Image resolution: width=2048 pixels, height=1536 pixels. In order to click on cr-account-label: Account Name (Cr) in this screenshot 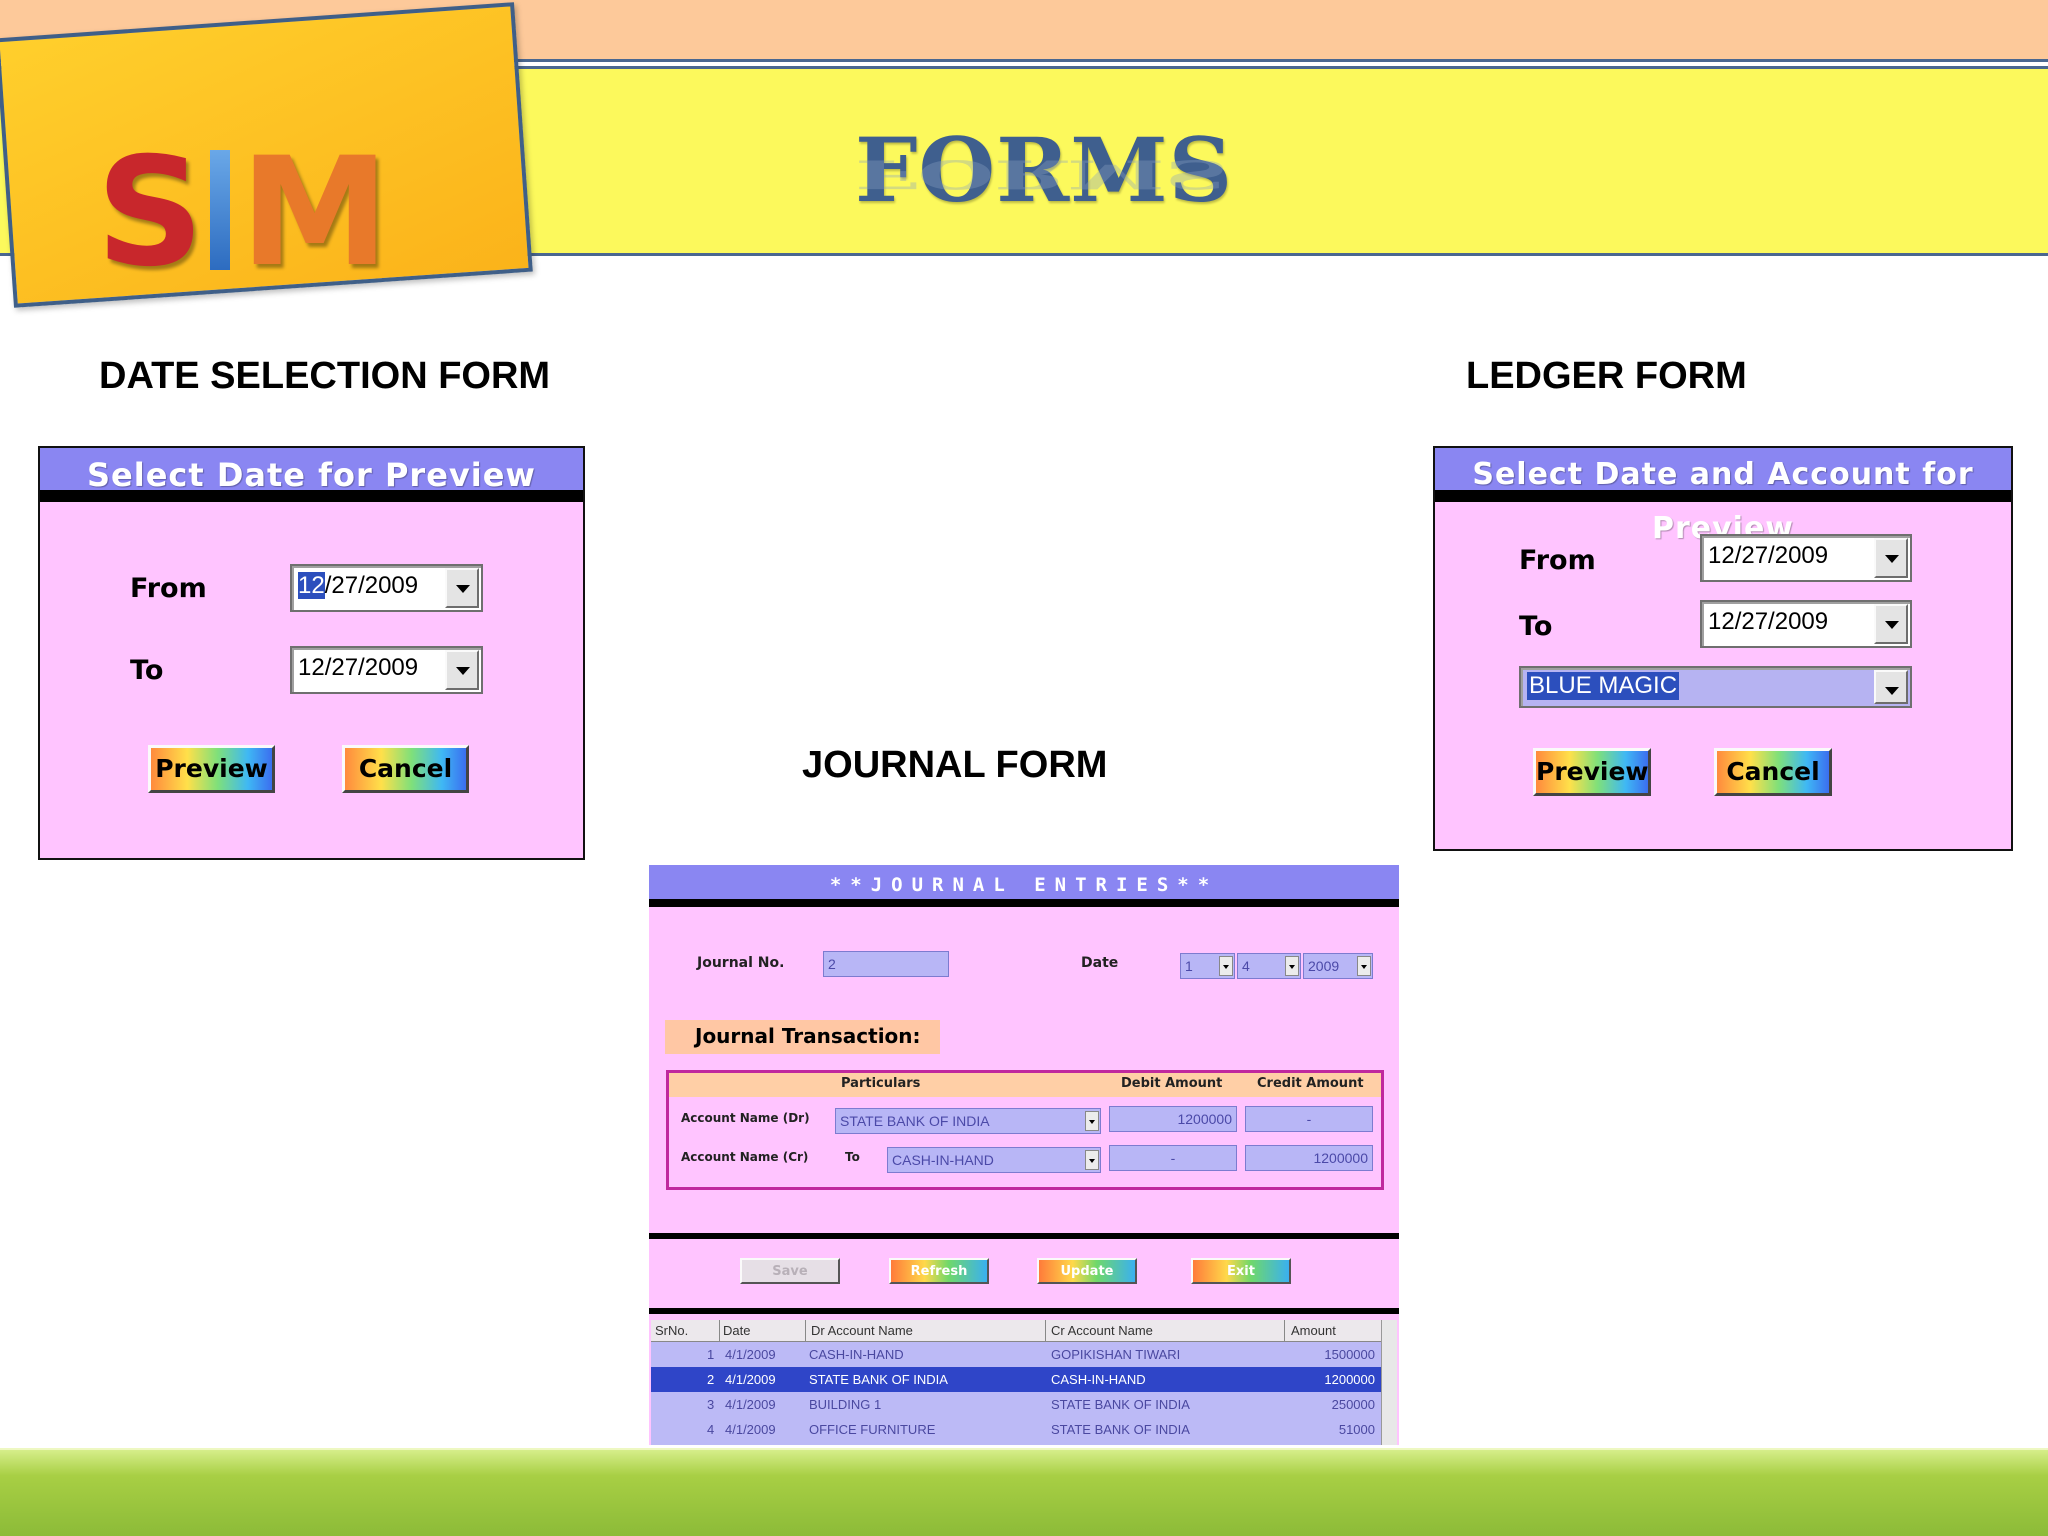, I will do `click(745, 1157)`.